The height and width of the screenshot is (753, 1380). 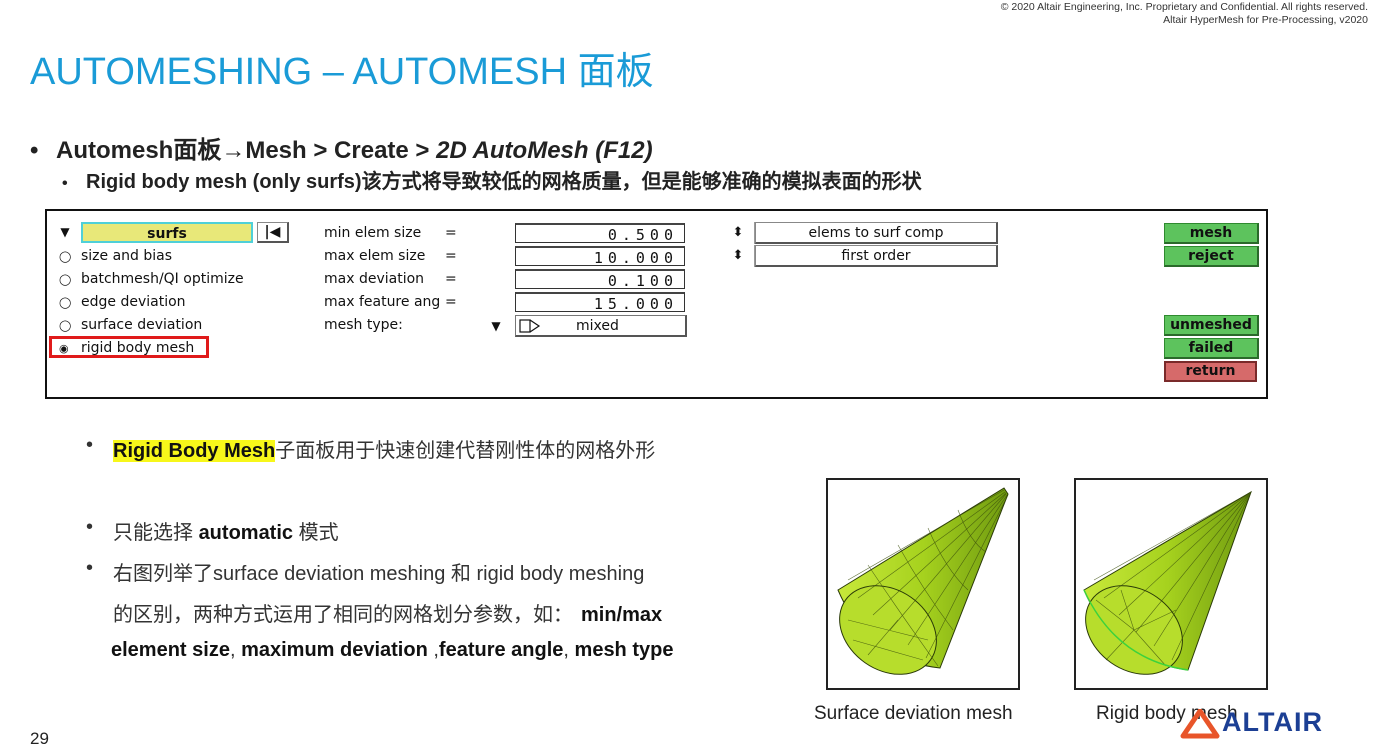 I want to click on sub-bullet-1-text: 子面板用于快速创建代替刚性体的网格外形, so click(x=465, y=451).